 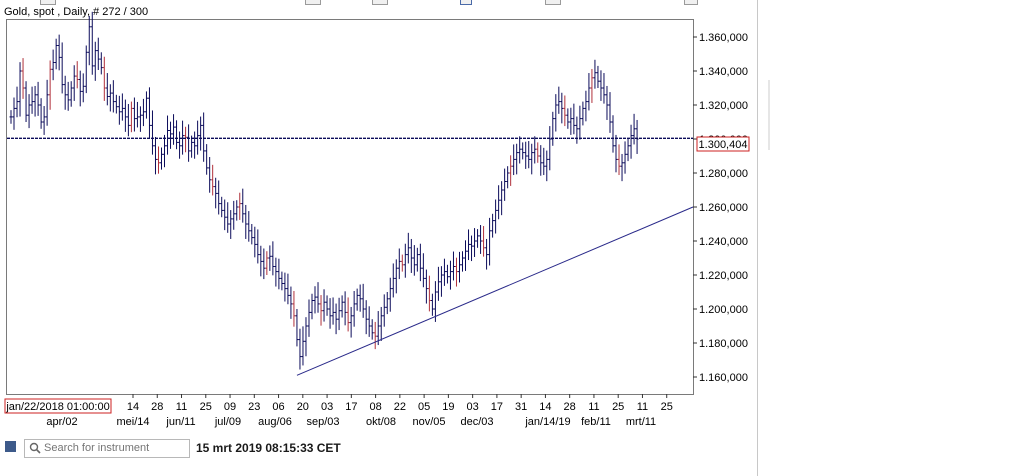 I want to click on status-timestamp: 15 mrt 2019 08:15:33 CET, so click(x=268, y=448).